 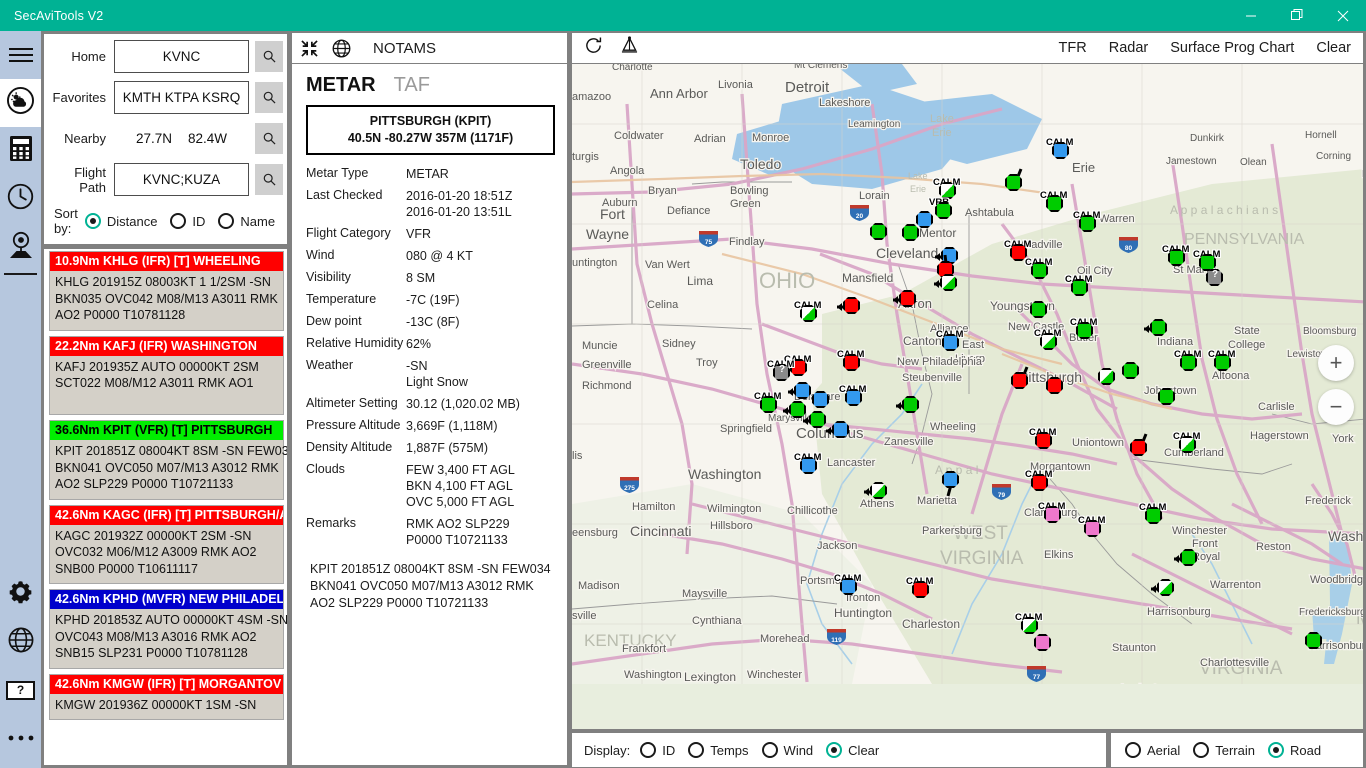 I want to click on tab-taf: TAF, so click(x=412, y=85).